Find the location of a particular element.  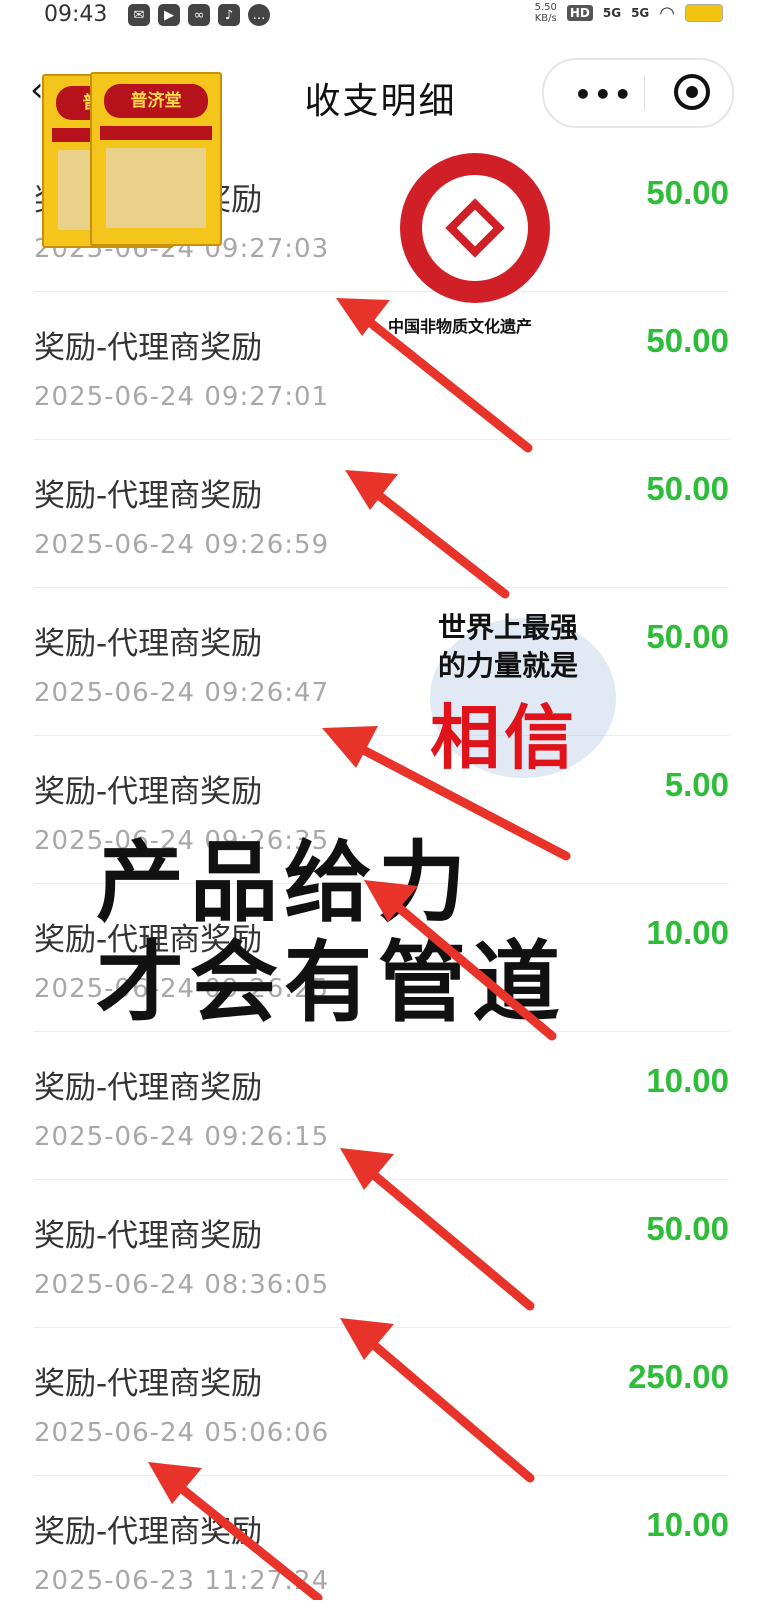

heritage-seal-logo is located at coordinates (475, 228).